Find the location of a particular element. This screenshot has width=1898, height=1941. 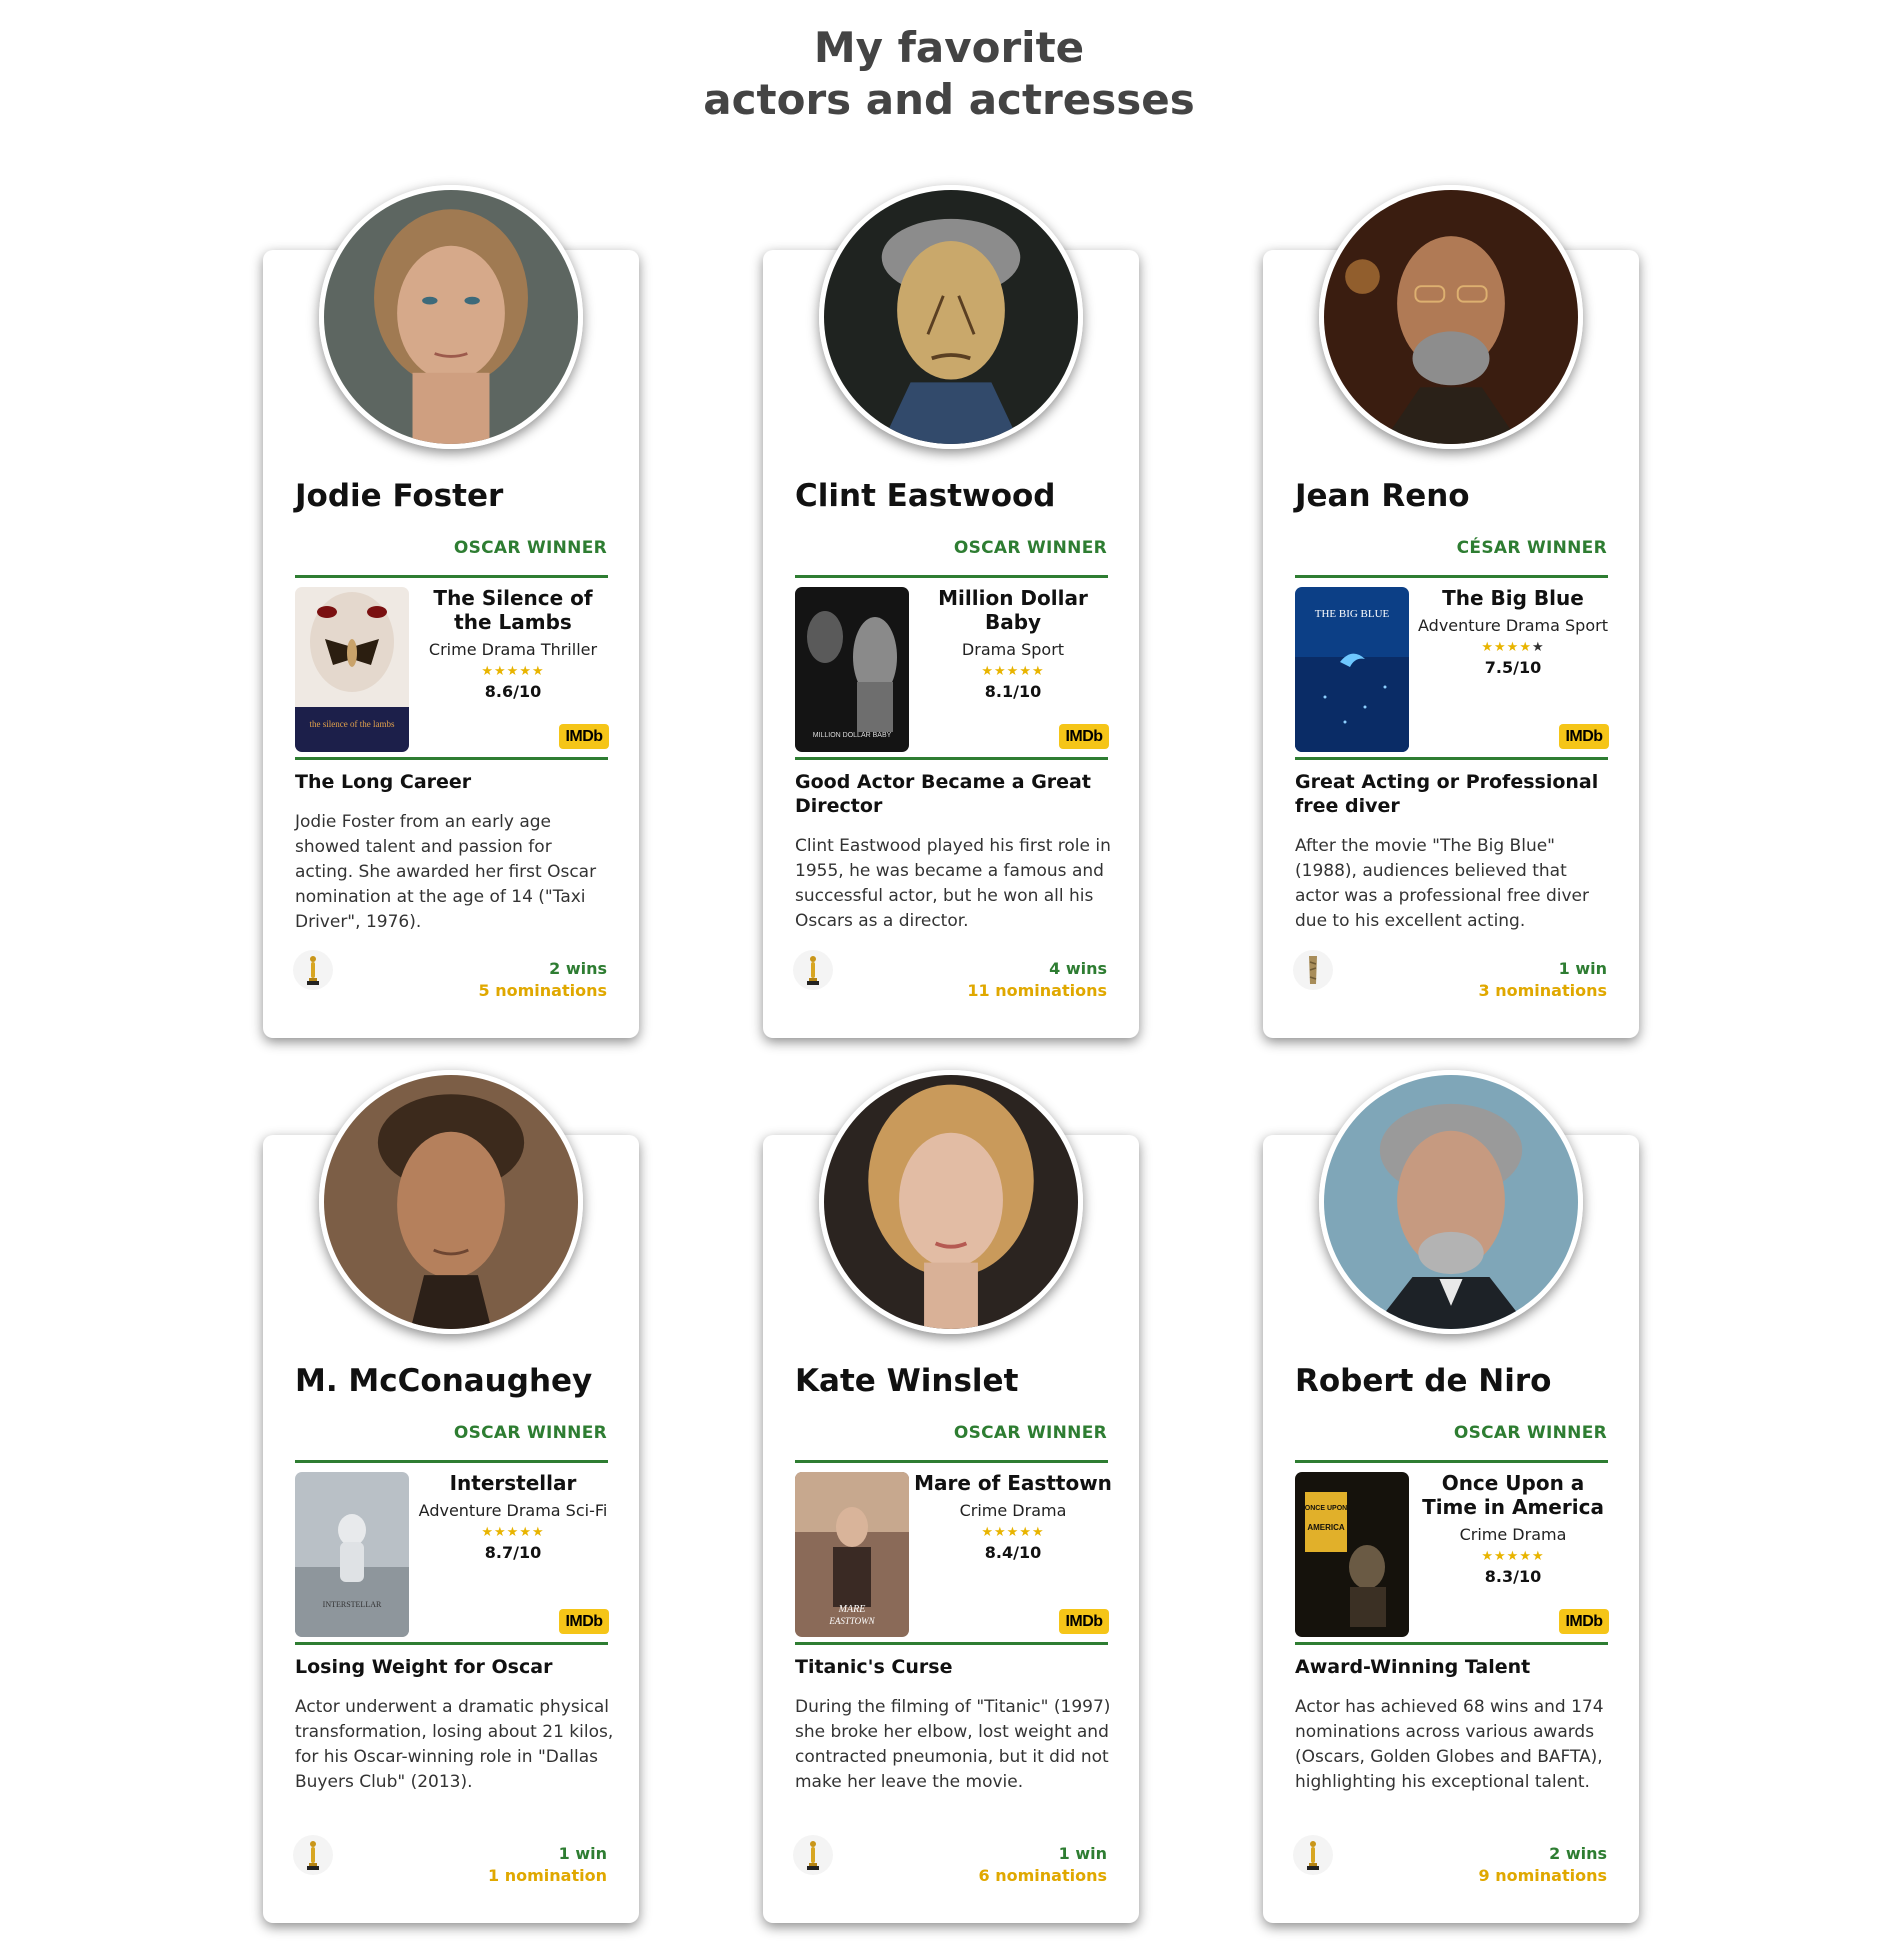

movie-poster: MILLION DOLLAR BABY is located at coordinates (852, 669).